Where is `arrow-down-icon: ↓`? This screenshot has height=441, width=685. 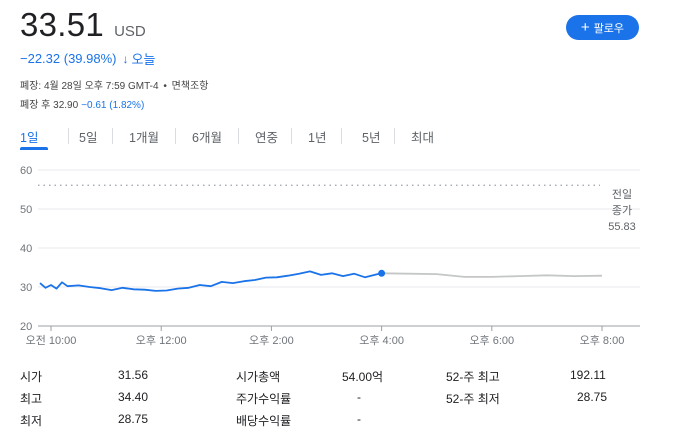
arrow-down-icon: ↓ is located at coordinates (125, 58).